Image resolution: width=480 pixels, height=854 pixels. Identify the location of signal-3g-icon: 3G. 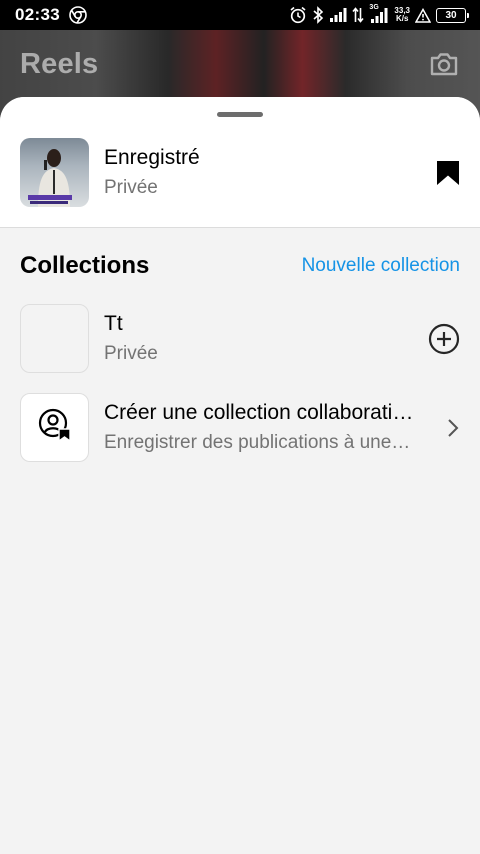
(379, 14).